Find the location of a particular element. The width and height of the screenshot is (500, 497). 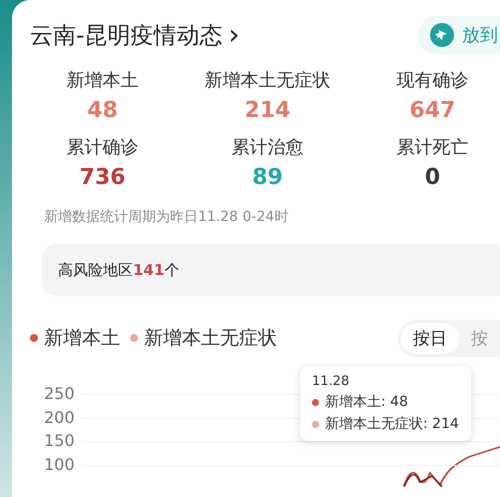

stat-label: 累计确诊 is located at coordinates (102, 147).